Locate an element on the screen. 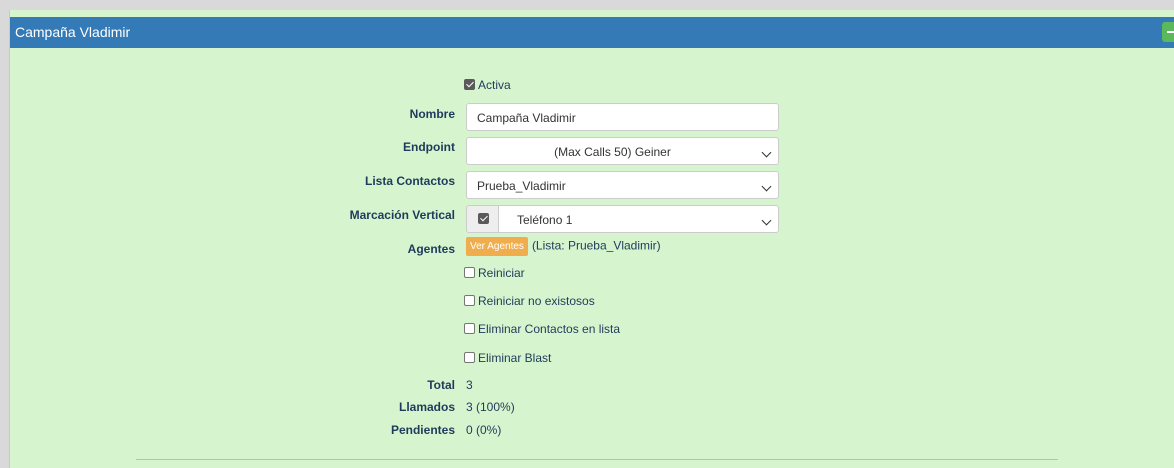 This screenshot has width=1174, height=468. reiniciar-label: Reiniciar is located at coordinates (501, 273).